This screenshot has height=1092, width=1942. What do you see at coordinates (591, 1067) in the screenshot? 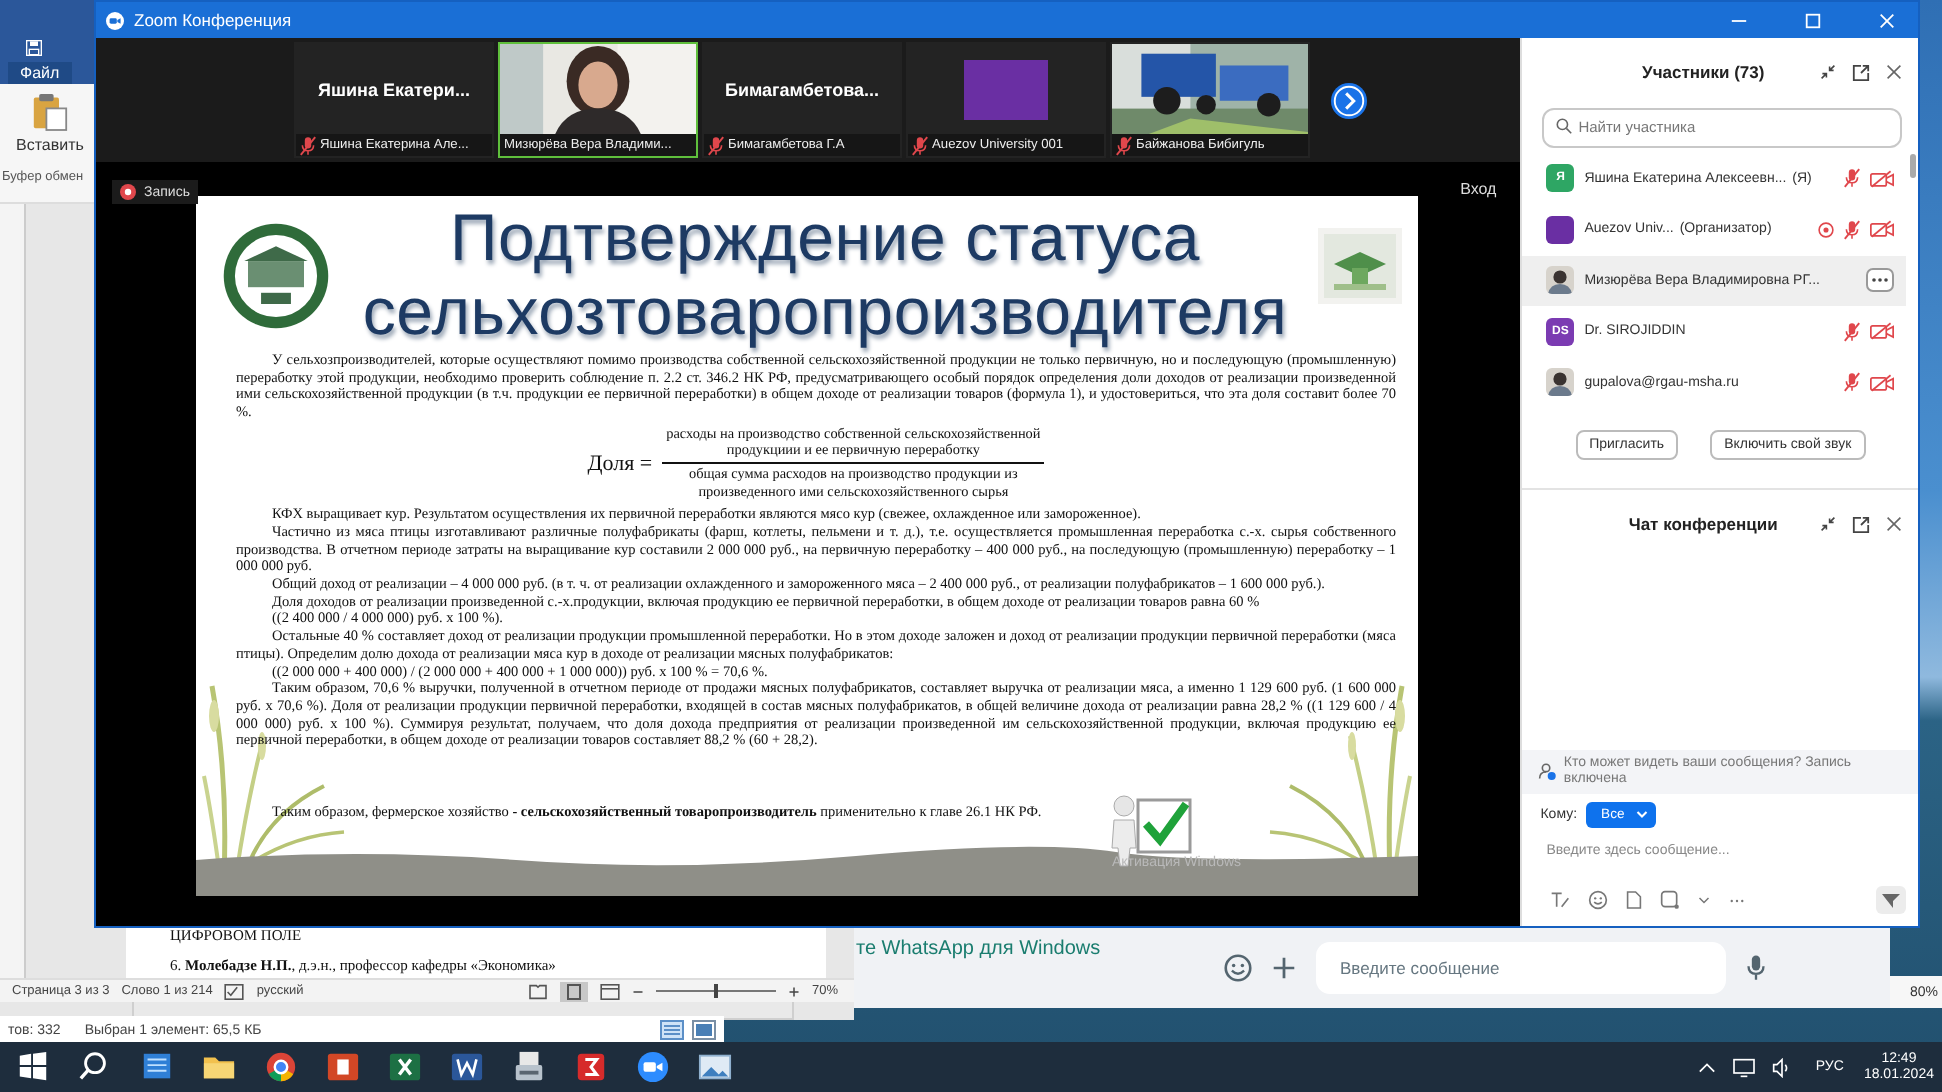
I see `app-icon` at bounding box center [591, 1067].